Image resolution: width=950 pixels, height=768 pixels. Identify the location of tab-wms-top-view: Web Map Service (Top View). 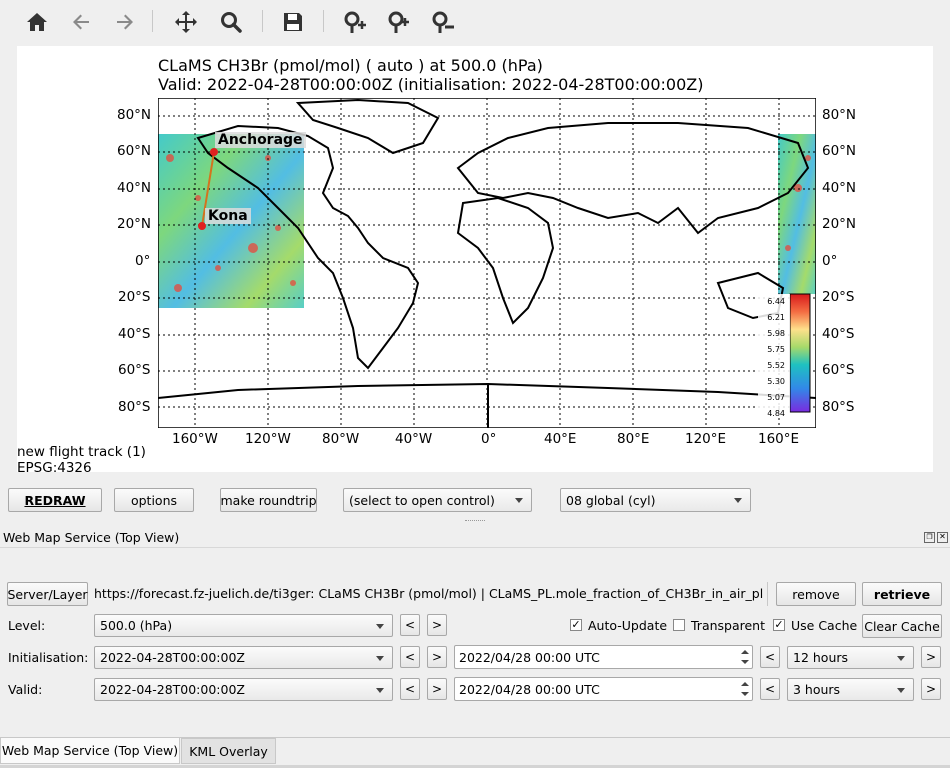
(90, 751).